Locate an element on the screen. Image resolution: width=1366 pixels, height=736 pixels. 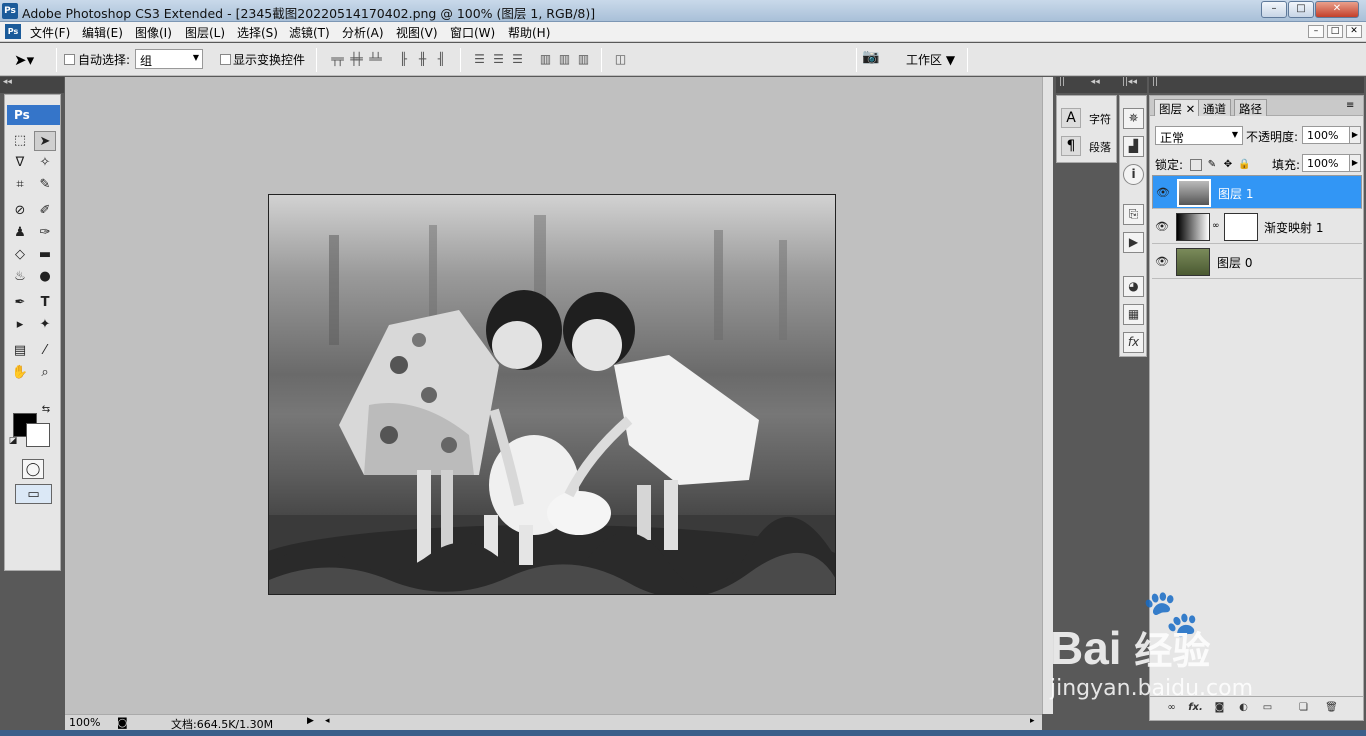
screen-mode-icon: ▭ is located at coordinates (33, 494).